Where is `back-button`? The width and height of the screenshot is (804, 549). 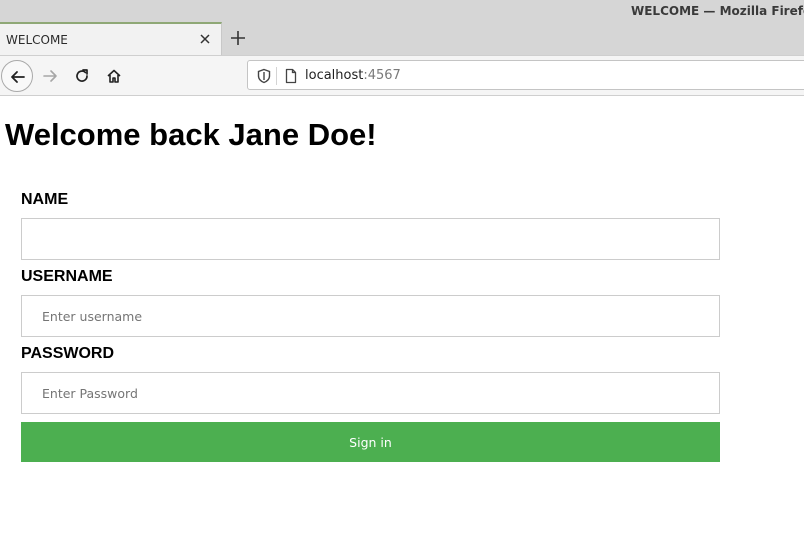 back-button is located at coordinates (17, 76).